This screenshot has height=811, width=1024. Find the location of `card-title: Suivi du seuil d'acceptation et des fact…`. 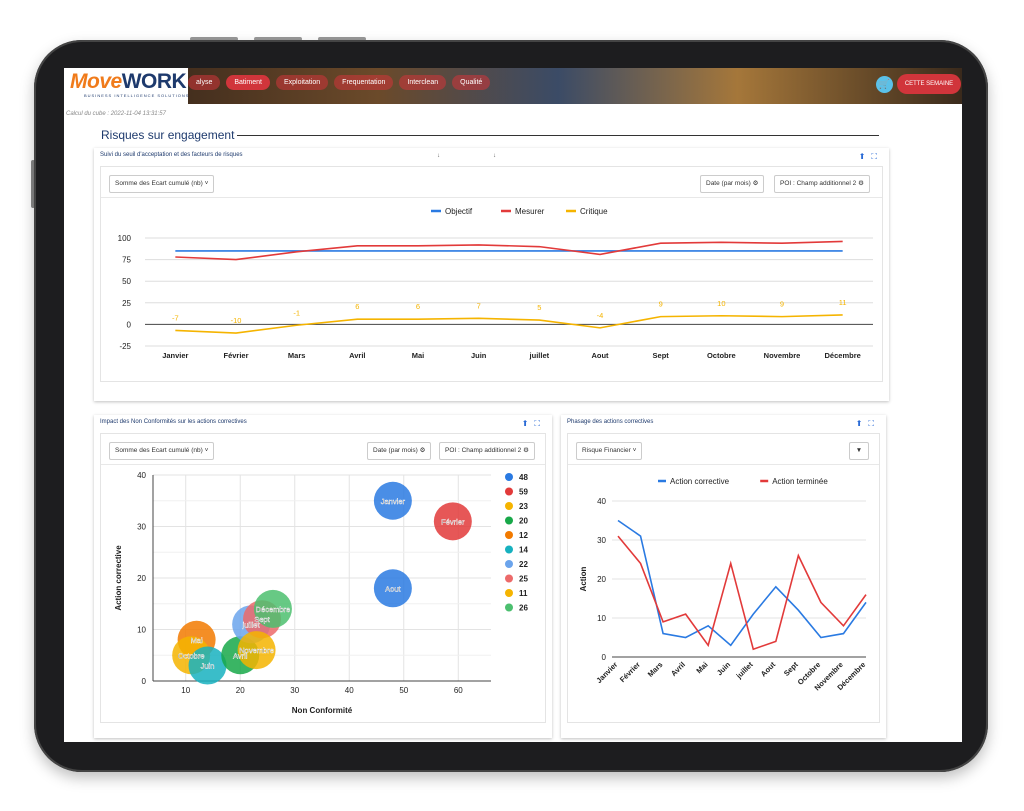

card-title: Suivi du seuil d'acceptation et des fact… is located at coordinates (171, 155).